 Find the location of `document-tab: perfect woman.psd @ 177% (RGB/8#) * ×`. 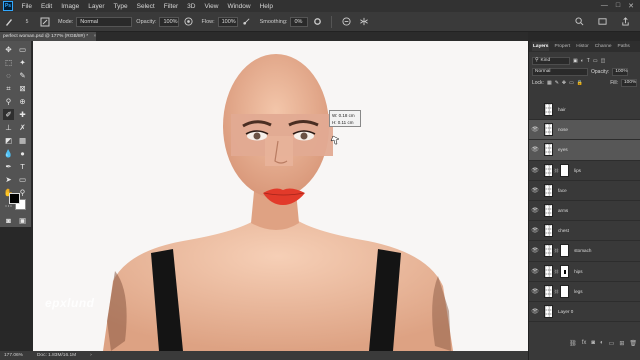

document-tab: perfect woman.psd @ 177% (RGB/8#) * × is located at coordinates (48, 36).